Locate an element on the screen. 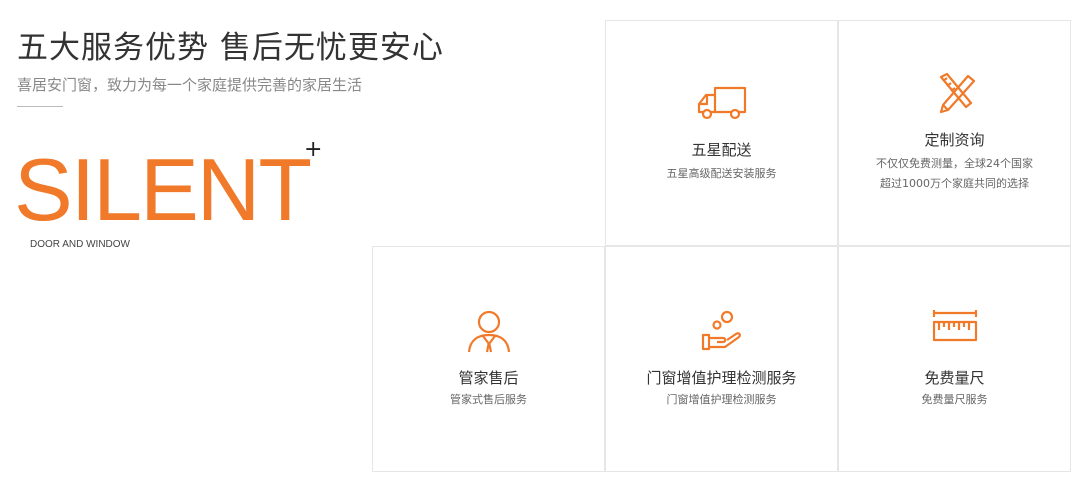 The image size is (1080, 483). service-desc: 管家式售后服务 is located at coordinates (488, 399).